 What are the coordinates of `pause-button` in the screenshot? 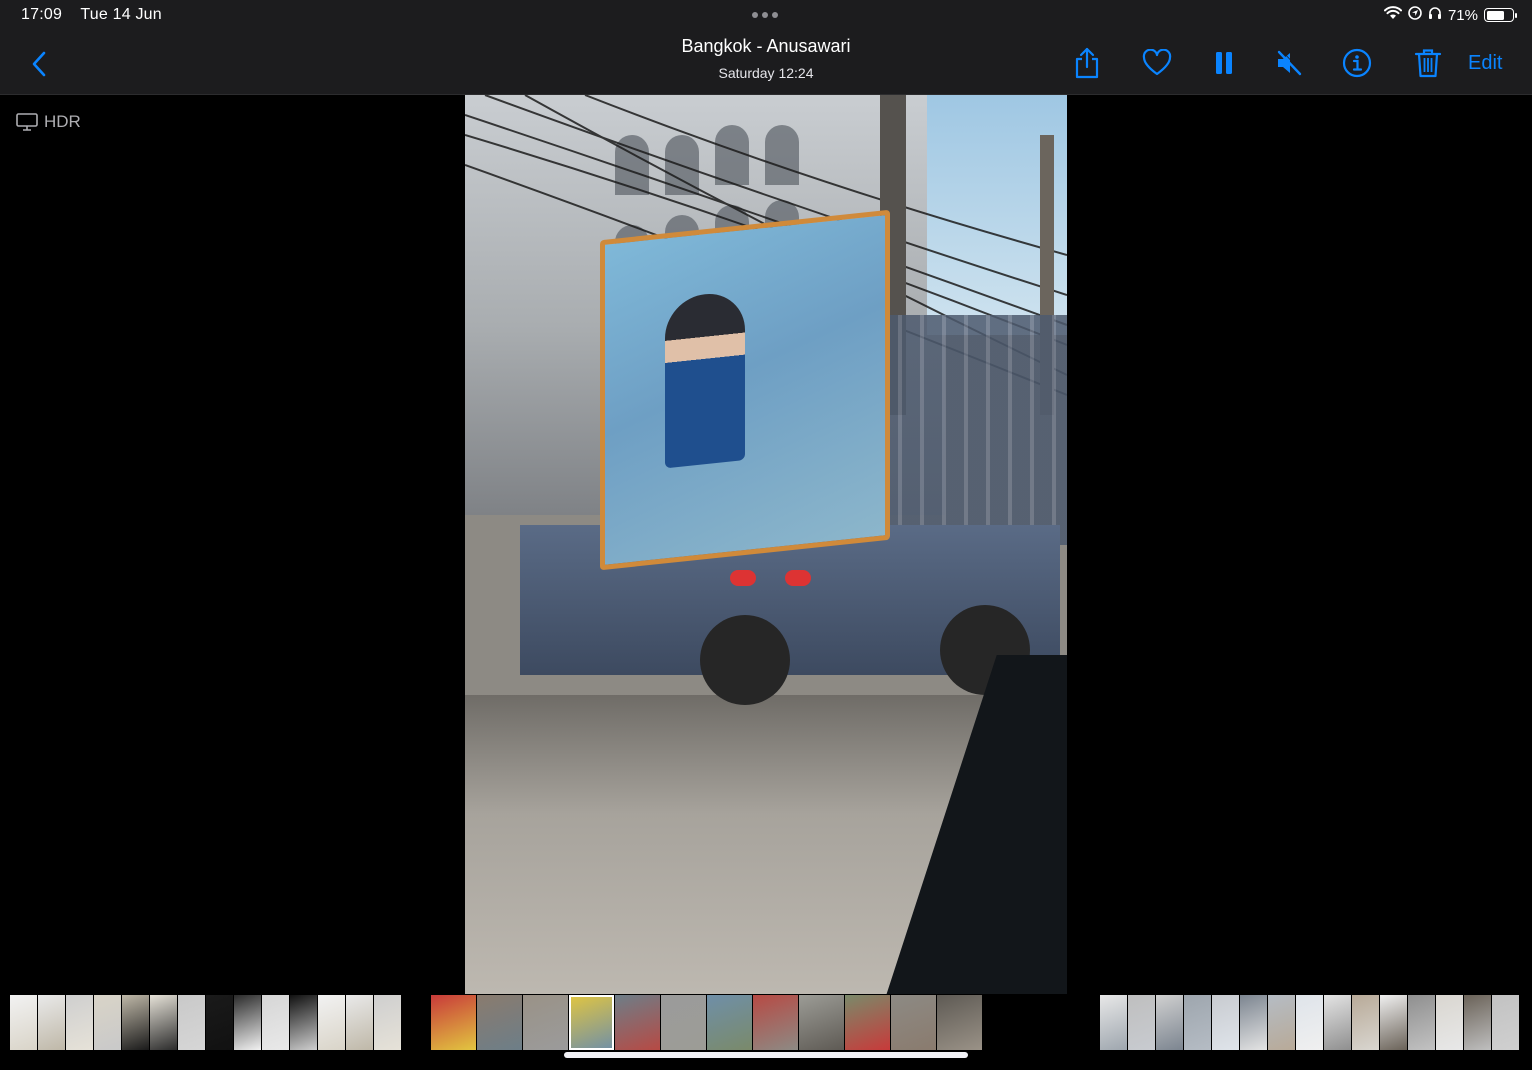 It's located at (1224, 63).